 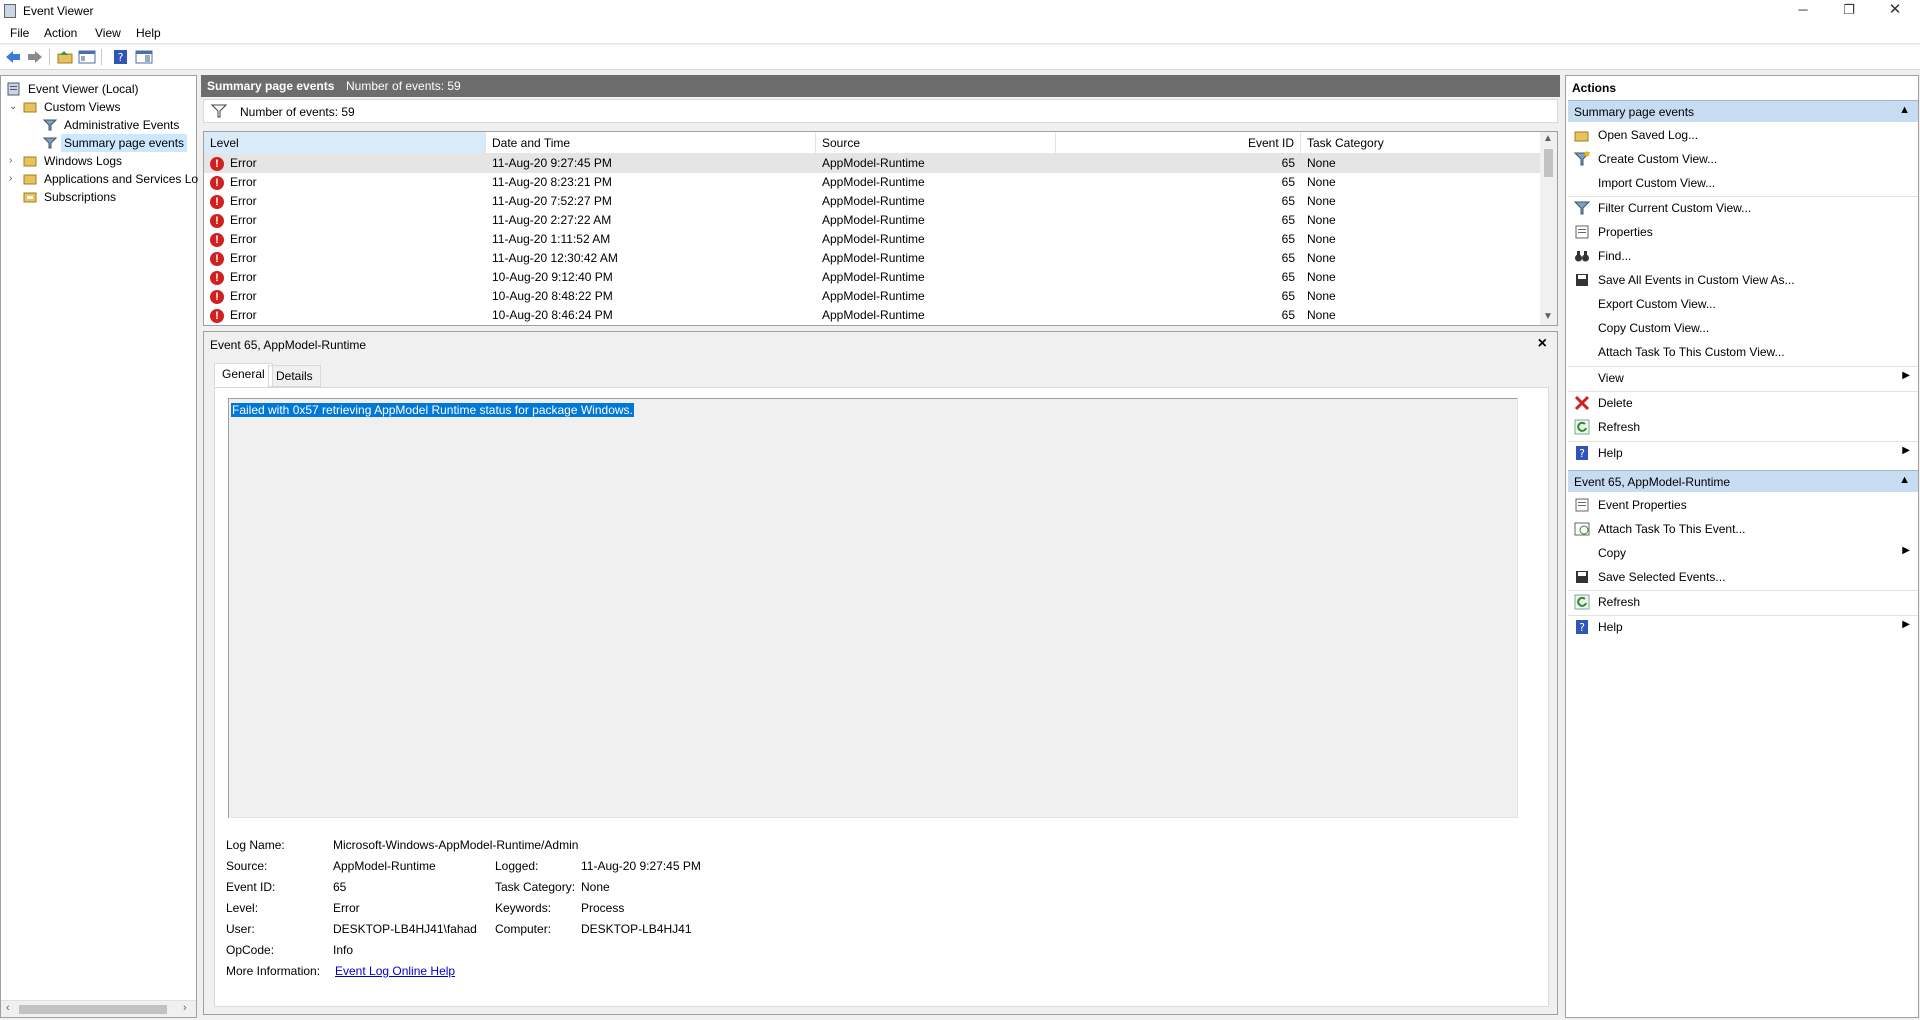 I want to click on table-vertical-scrollbar: ▲ ▼, so click(x=1548, y=228).